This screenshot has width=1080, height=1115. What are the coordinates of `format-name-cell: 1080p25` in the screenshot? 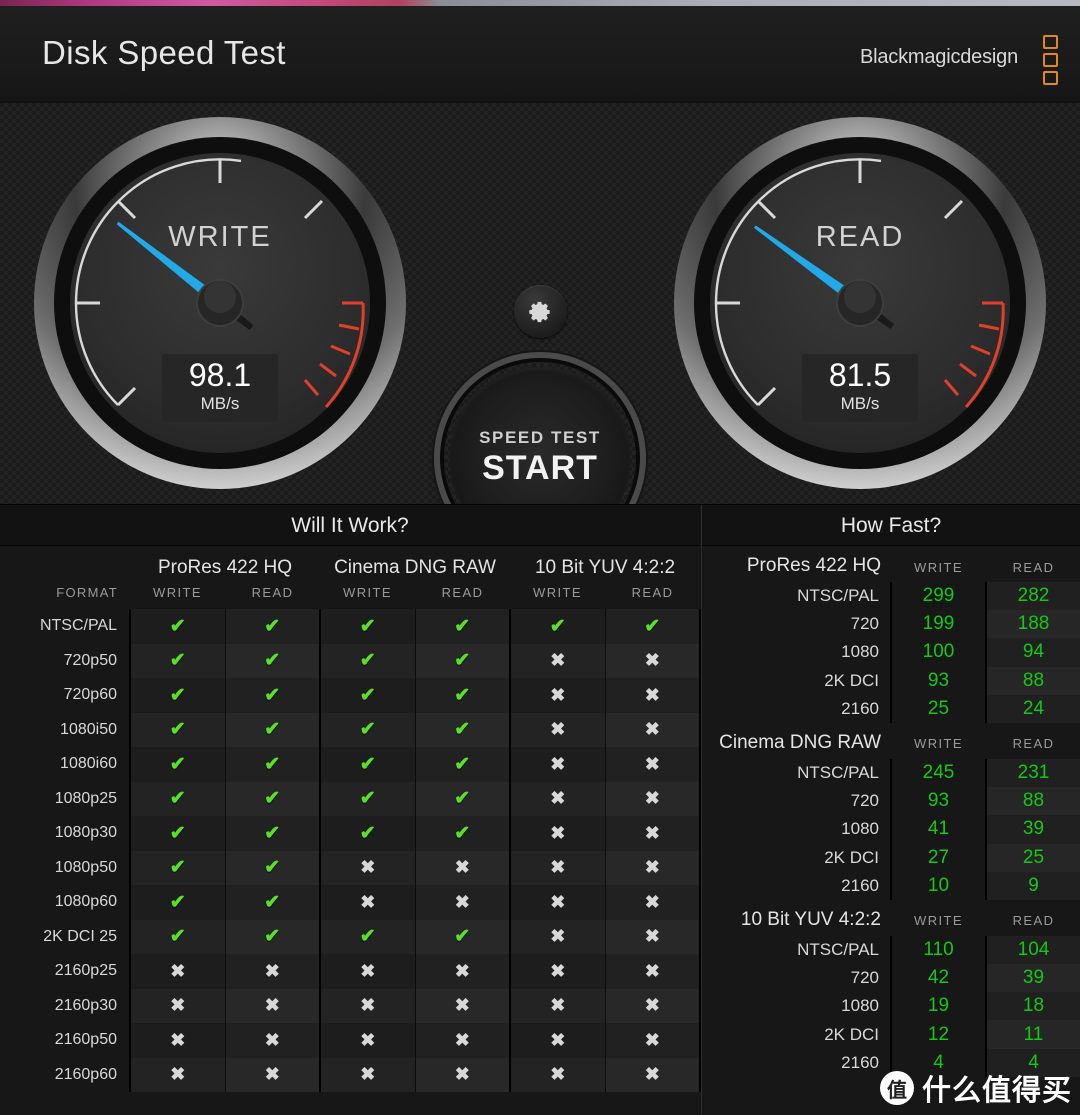 It's located at (65, 798).